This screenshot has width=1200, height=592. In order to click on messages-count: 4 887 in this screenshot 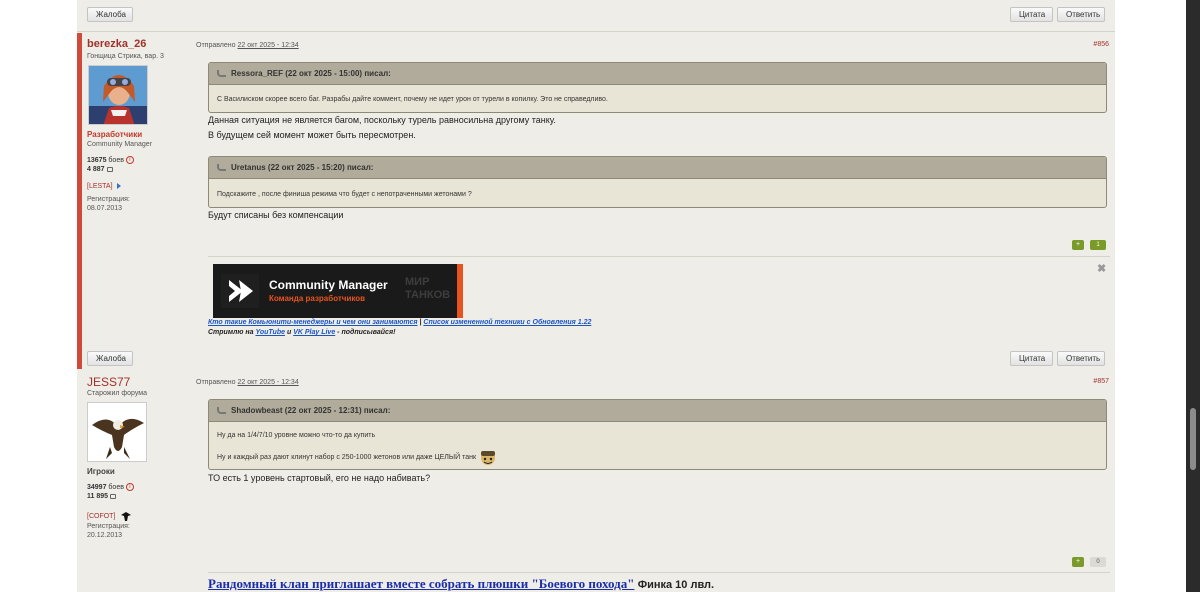, I will do `click(96, 169)`.